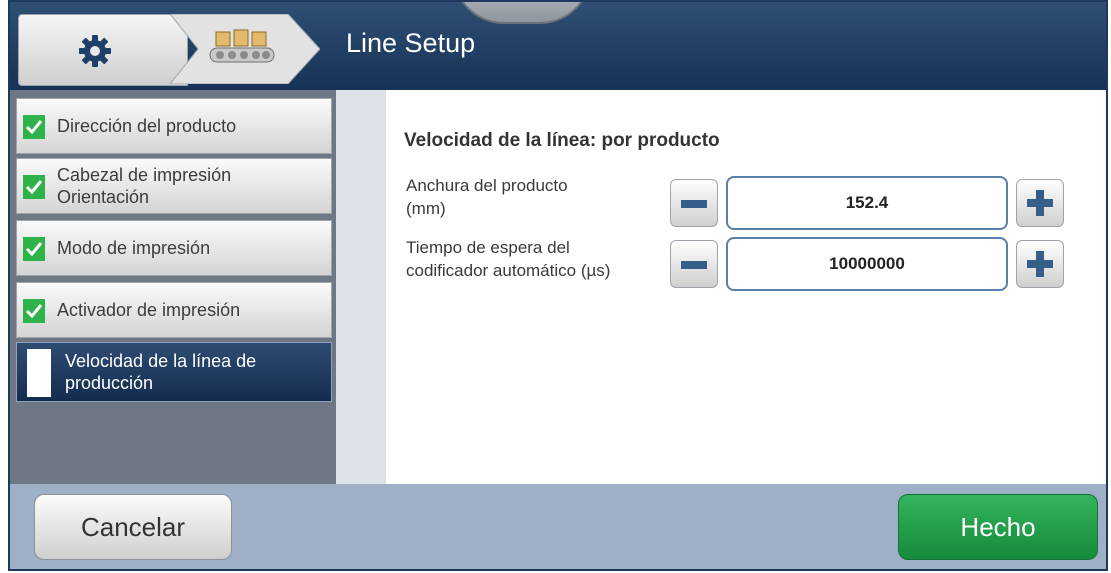 The image size is (1111, 573). I want to click on encoder-timeout-decrease-button, so click(694, 264).